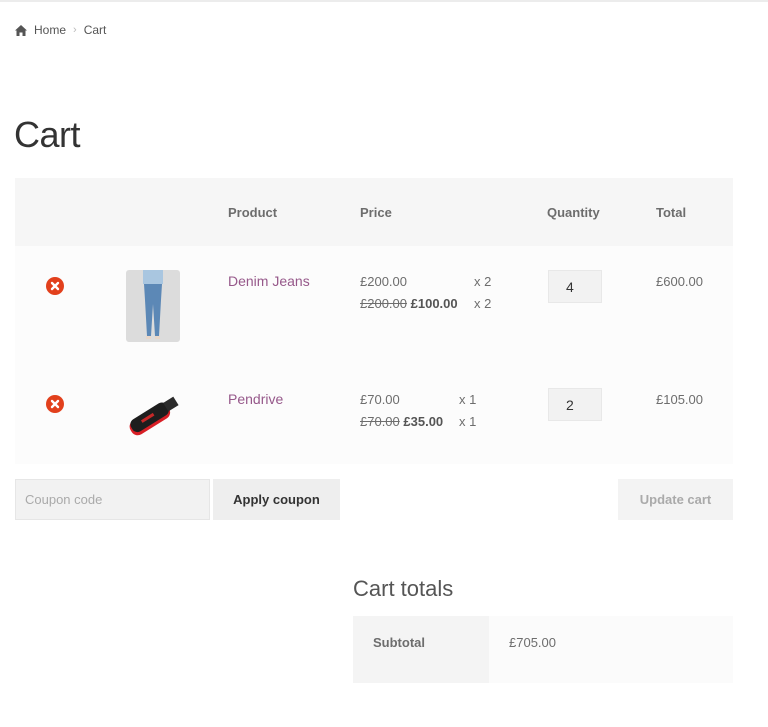 Image resolution: width=768 pixels, height=727 pixels. I want to click on price-line-discount: £70.00 £35.00, so click(401, 421).